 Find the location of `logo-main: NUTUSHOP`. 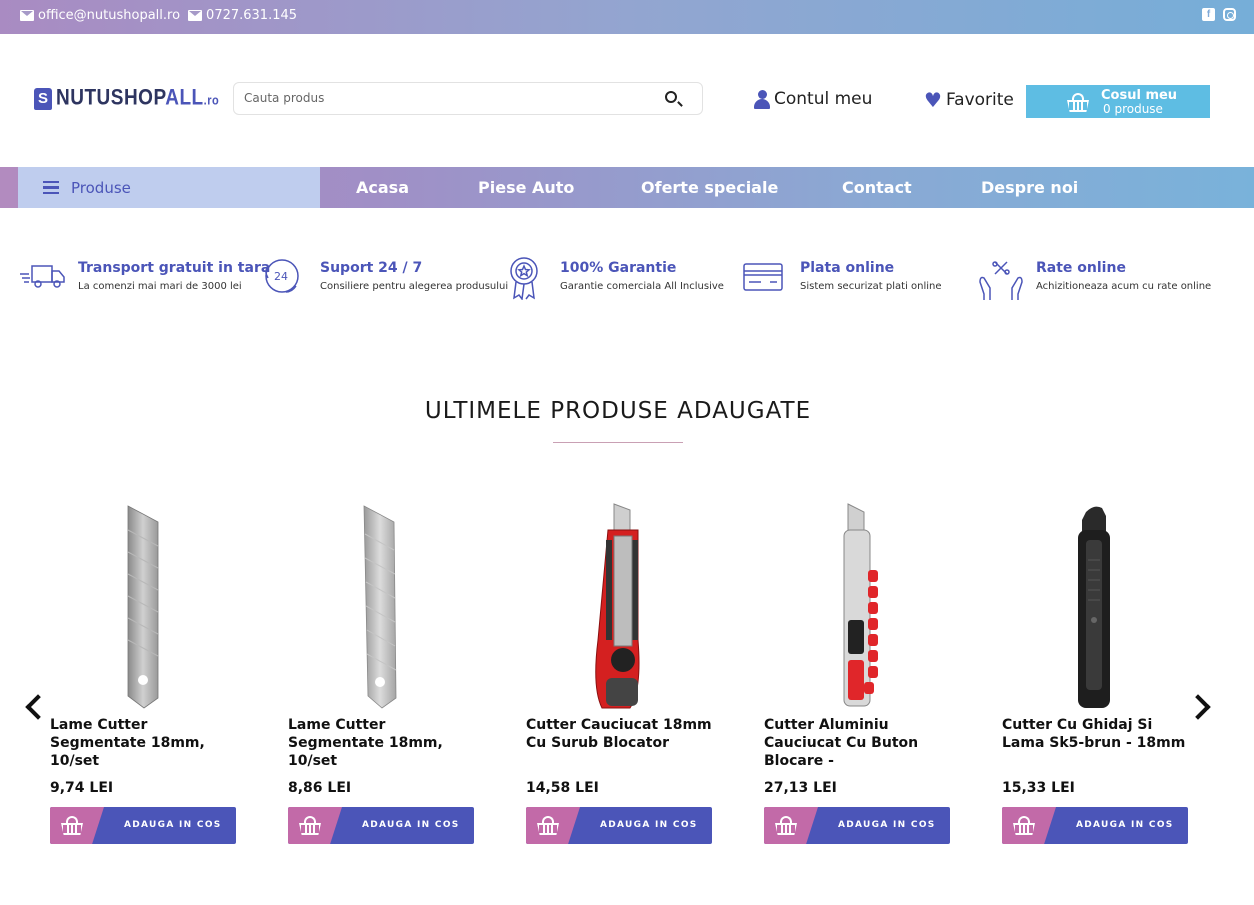

logo-main: NUTUSHOP is located at coordinates (111, 98).